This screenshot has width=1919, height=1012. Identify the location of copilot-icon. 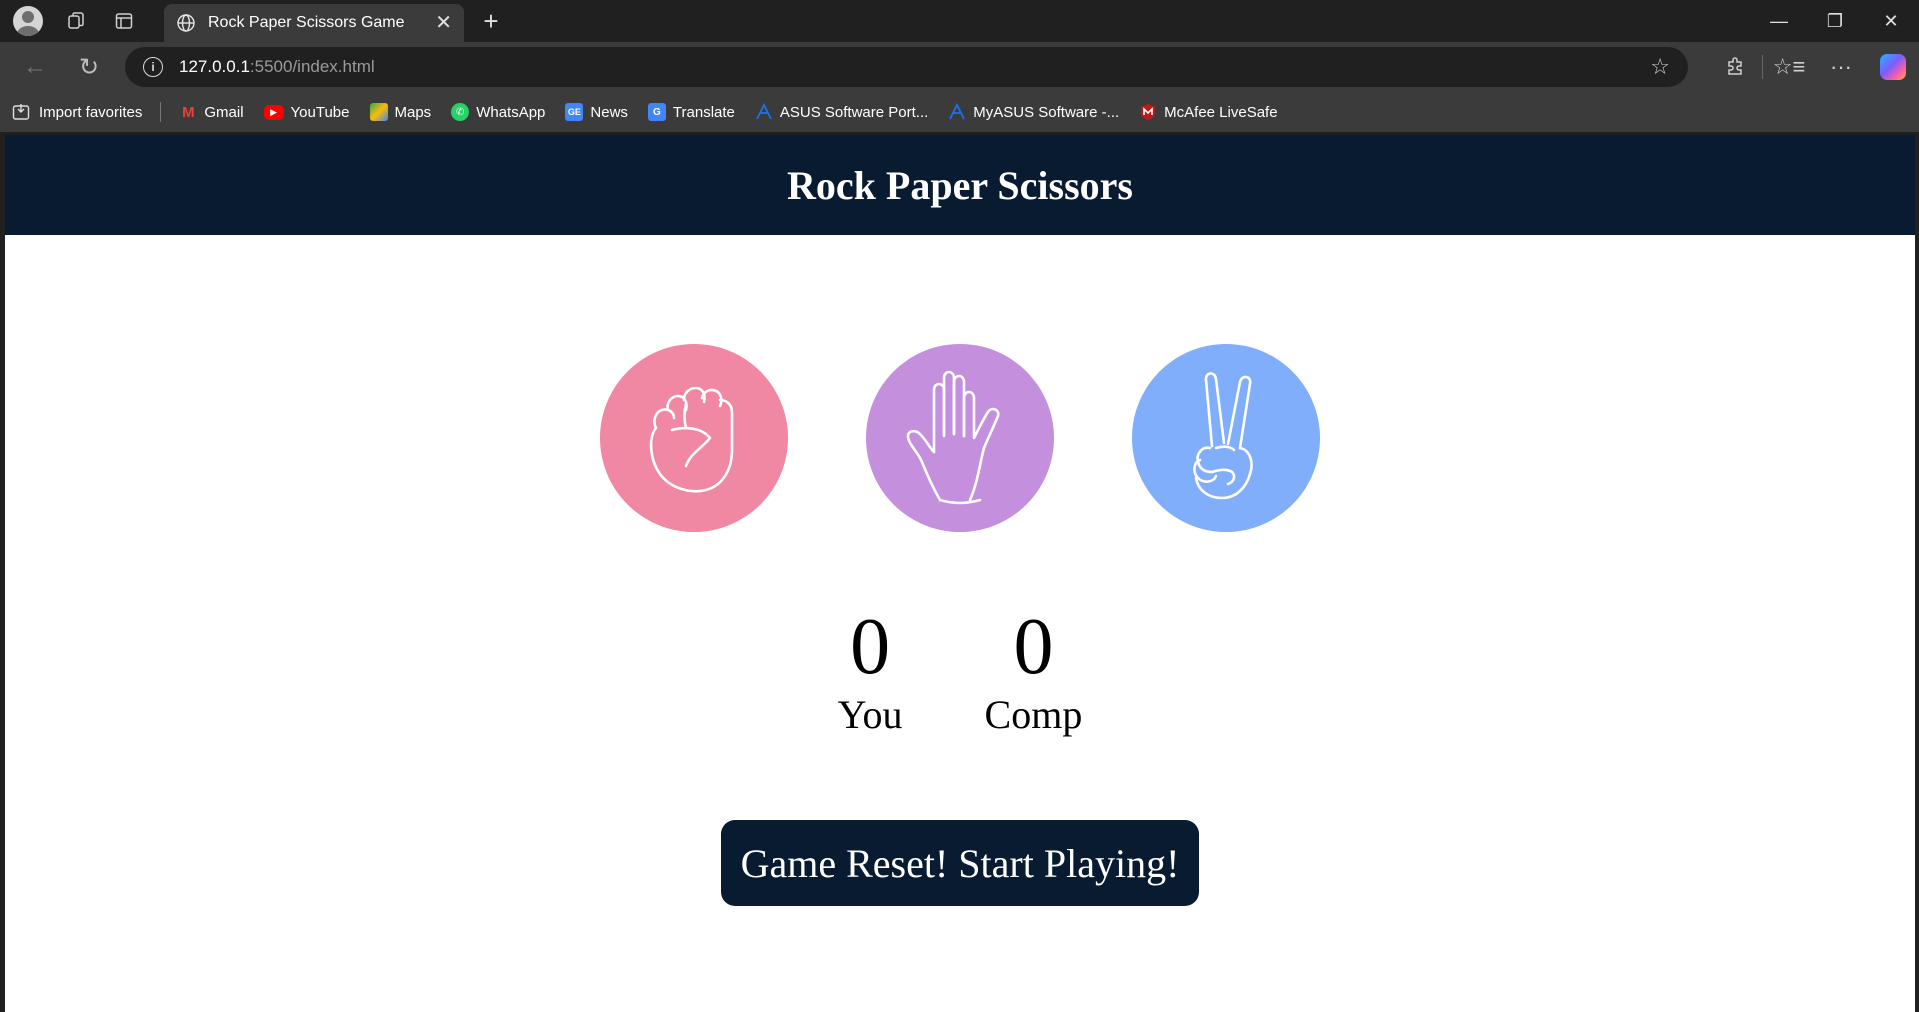
(1893, 67).